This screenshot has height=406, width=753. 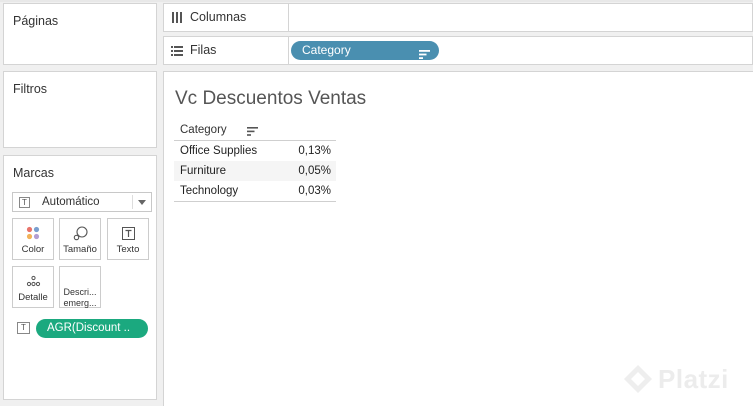 I want to click on text-button: Texto, so click(x=128, y=239).